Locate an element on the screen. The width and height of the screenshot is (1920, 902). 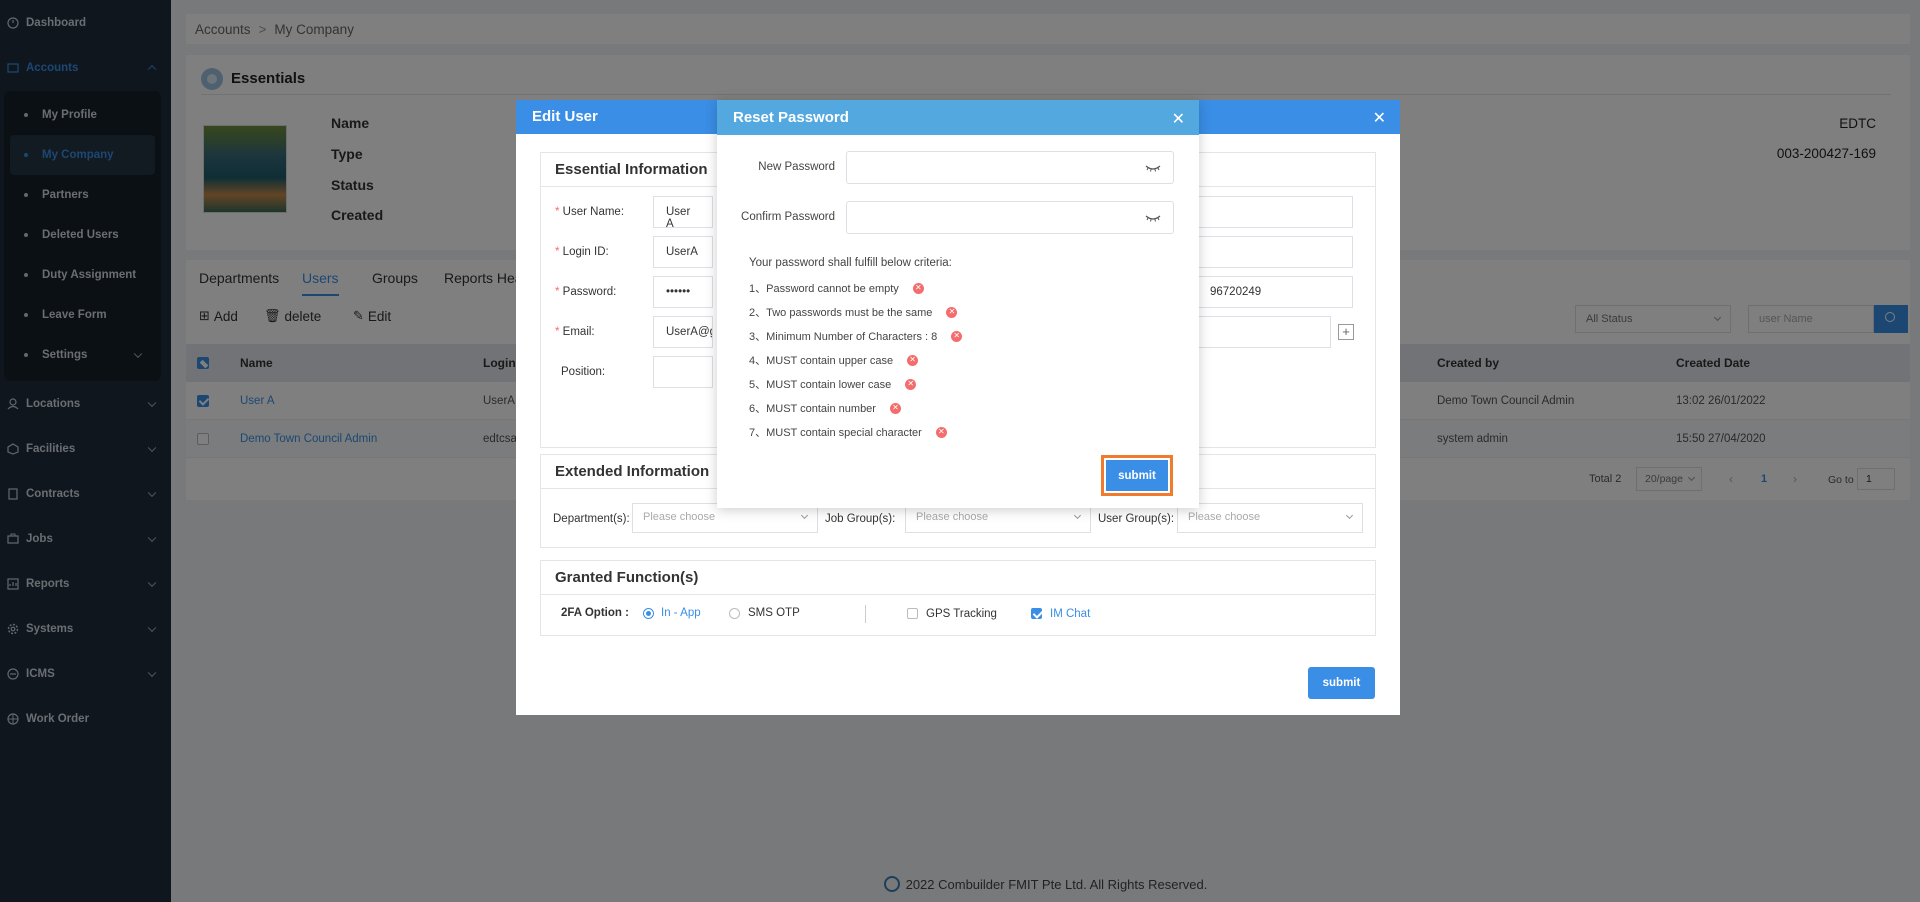
im-chat-label: IM Chat is located at coordinates (1070, 614).